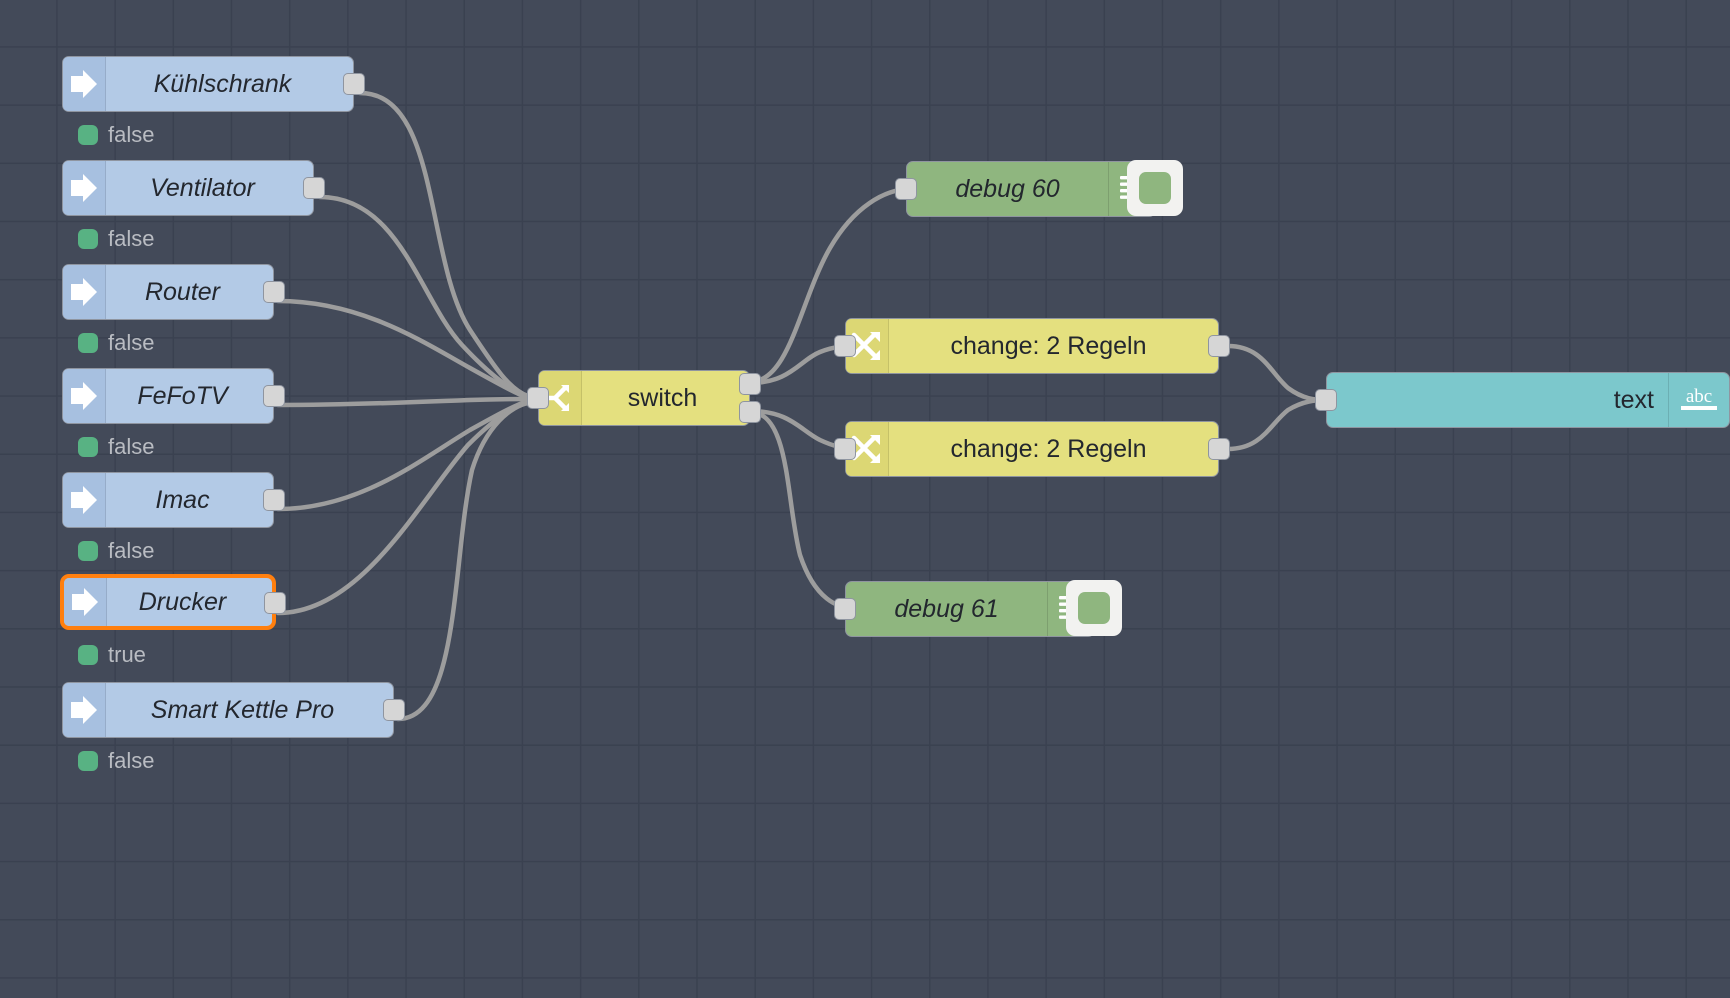 This screenshot has width=1730, height=998. I want to click on node-label: debug 60, so click(1007, 188).